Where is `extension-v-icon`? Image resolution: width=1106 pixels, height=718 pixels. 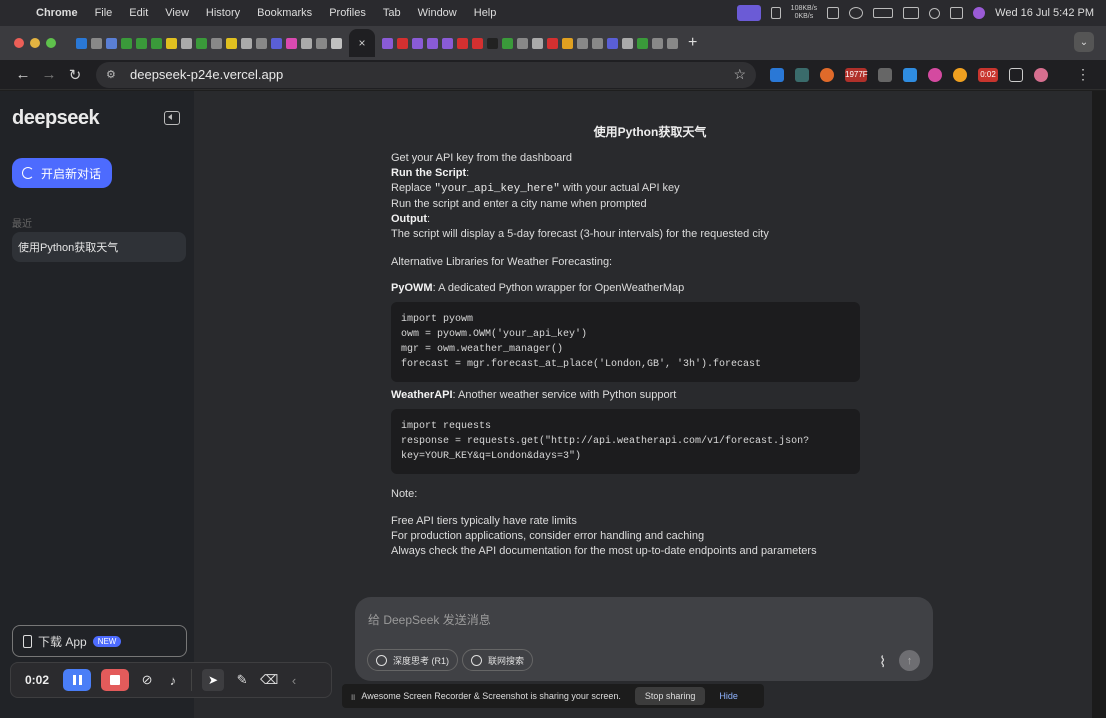
extension-v-icon is located at coordinates (777, 74).